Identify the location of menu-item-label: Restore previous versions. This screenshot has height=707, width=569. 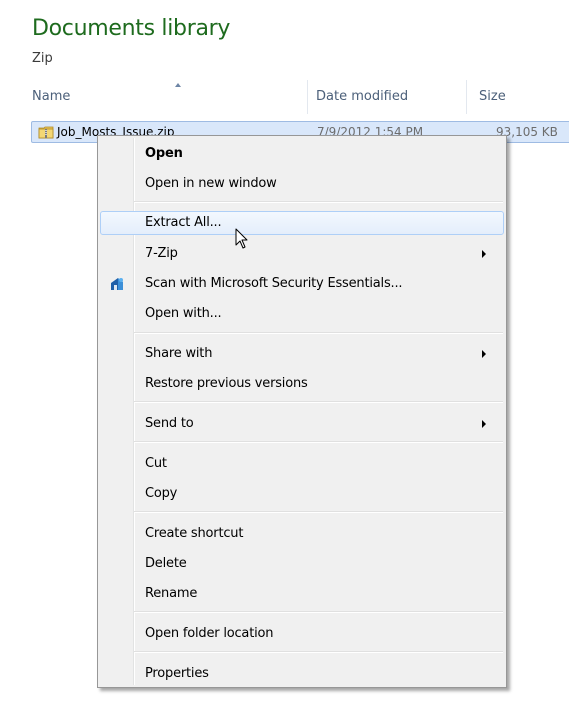
(226, 383).